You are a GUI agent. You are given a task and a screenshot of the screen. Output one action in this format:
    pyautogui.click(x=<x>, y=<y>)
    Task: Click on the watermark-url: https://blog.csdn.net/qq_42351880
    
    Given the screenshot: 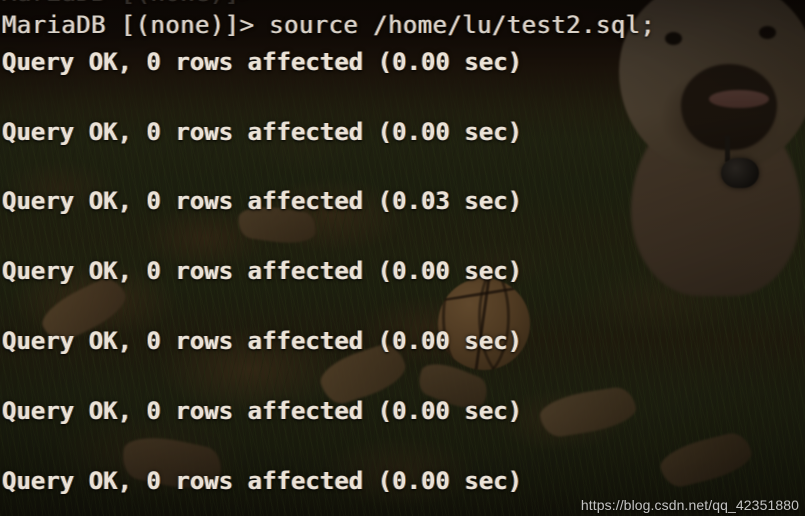 What is the action you would take?
    pyautogui.click(x=689, y=505)
    